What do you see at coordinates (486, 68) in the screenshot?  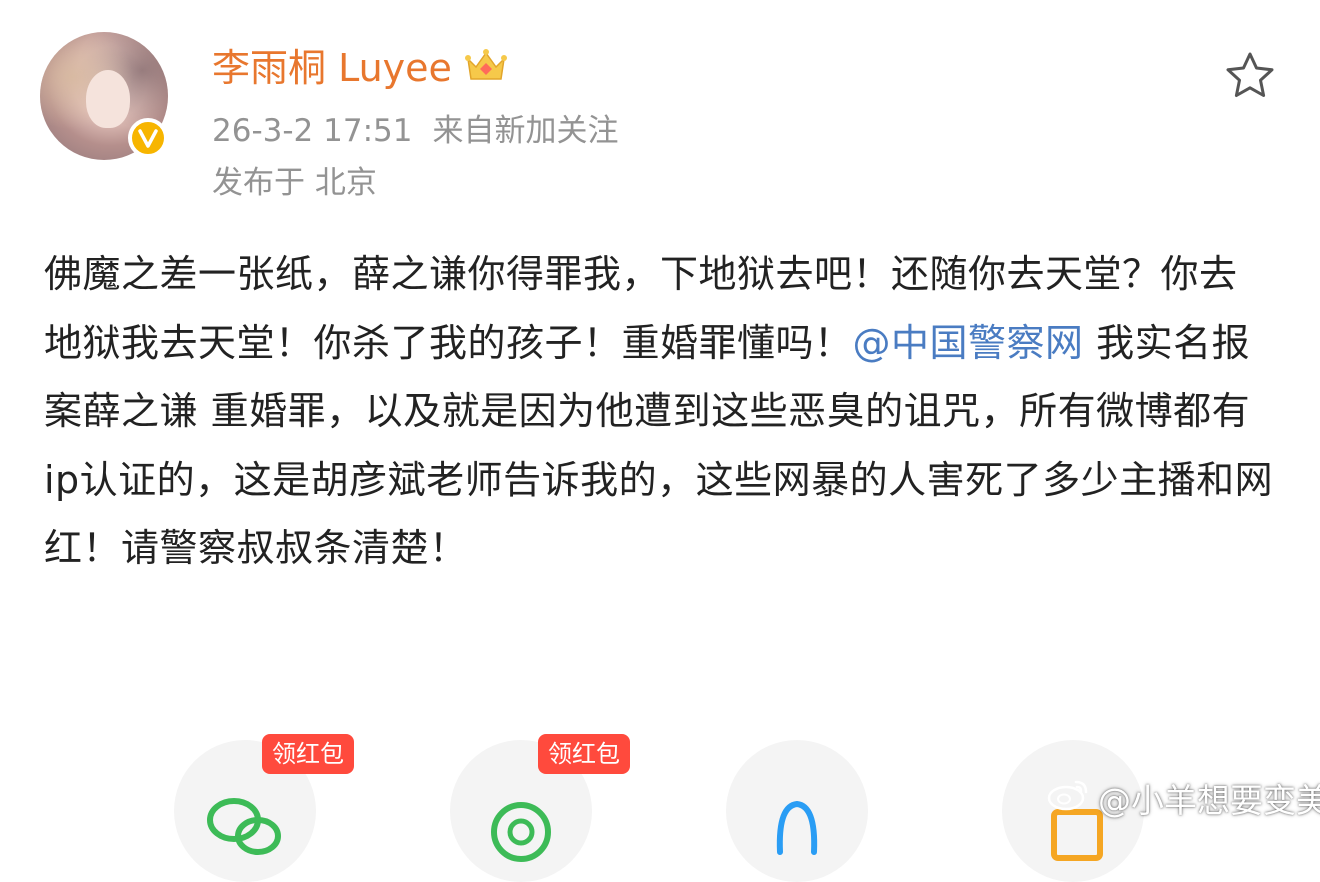 I see `crown-icon` at bounding box center [486, 68].